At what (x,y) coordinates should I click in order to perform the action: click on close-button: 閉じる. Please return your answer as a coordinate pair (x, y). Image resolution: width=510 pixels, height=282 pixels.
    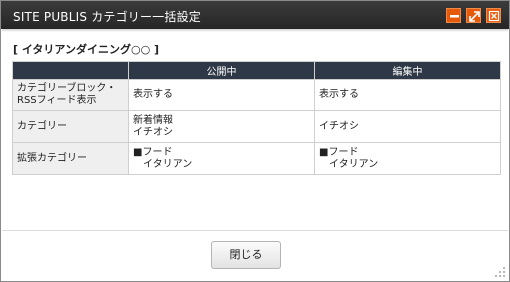
    Looking at the image, I should click on (246, 255).